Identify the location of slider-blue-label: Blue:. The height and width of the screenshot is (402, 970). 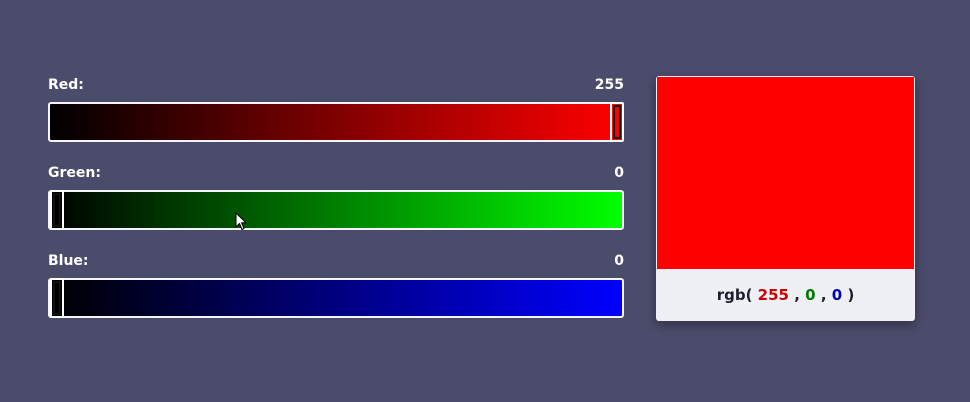
(68, 261).